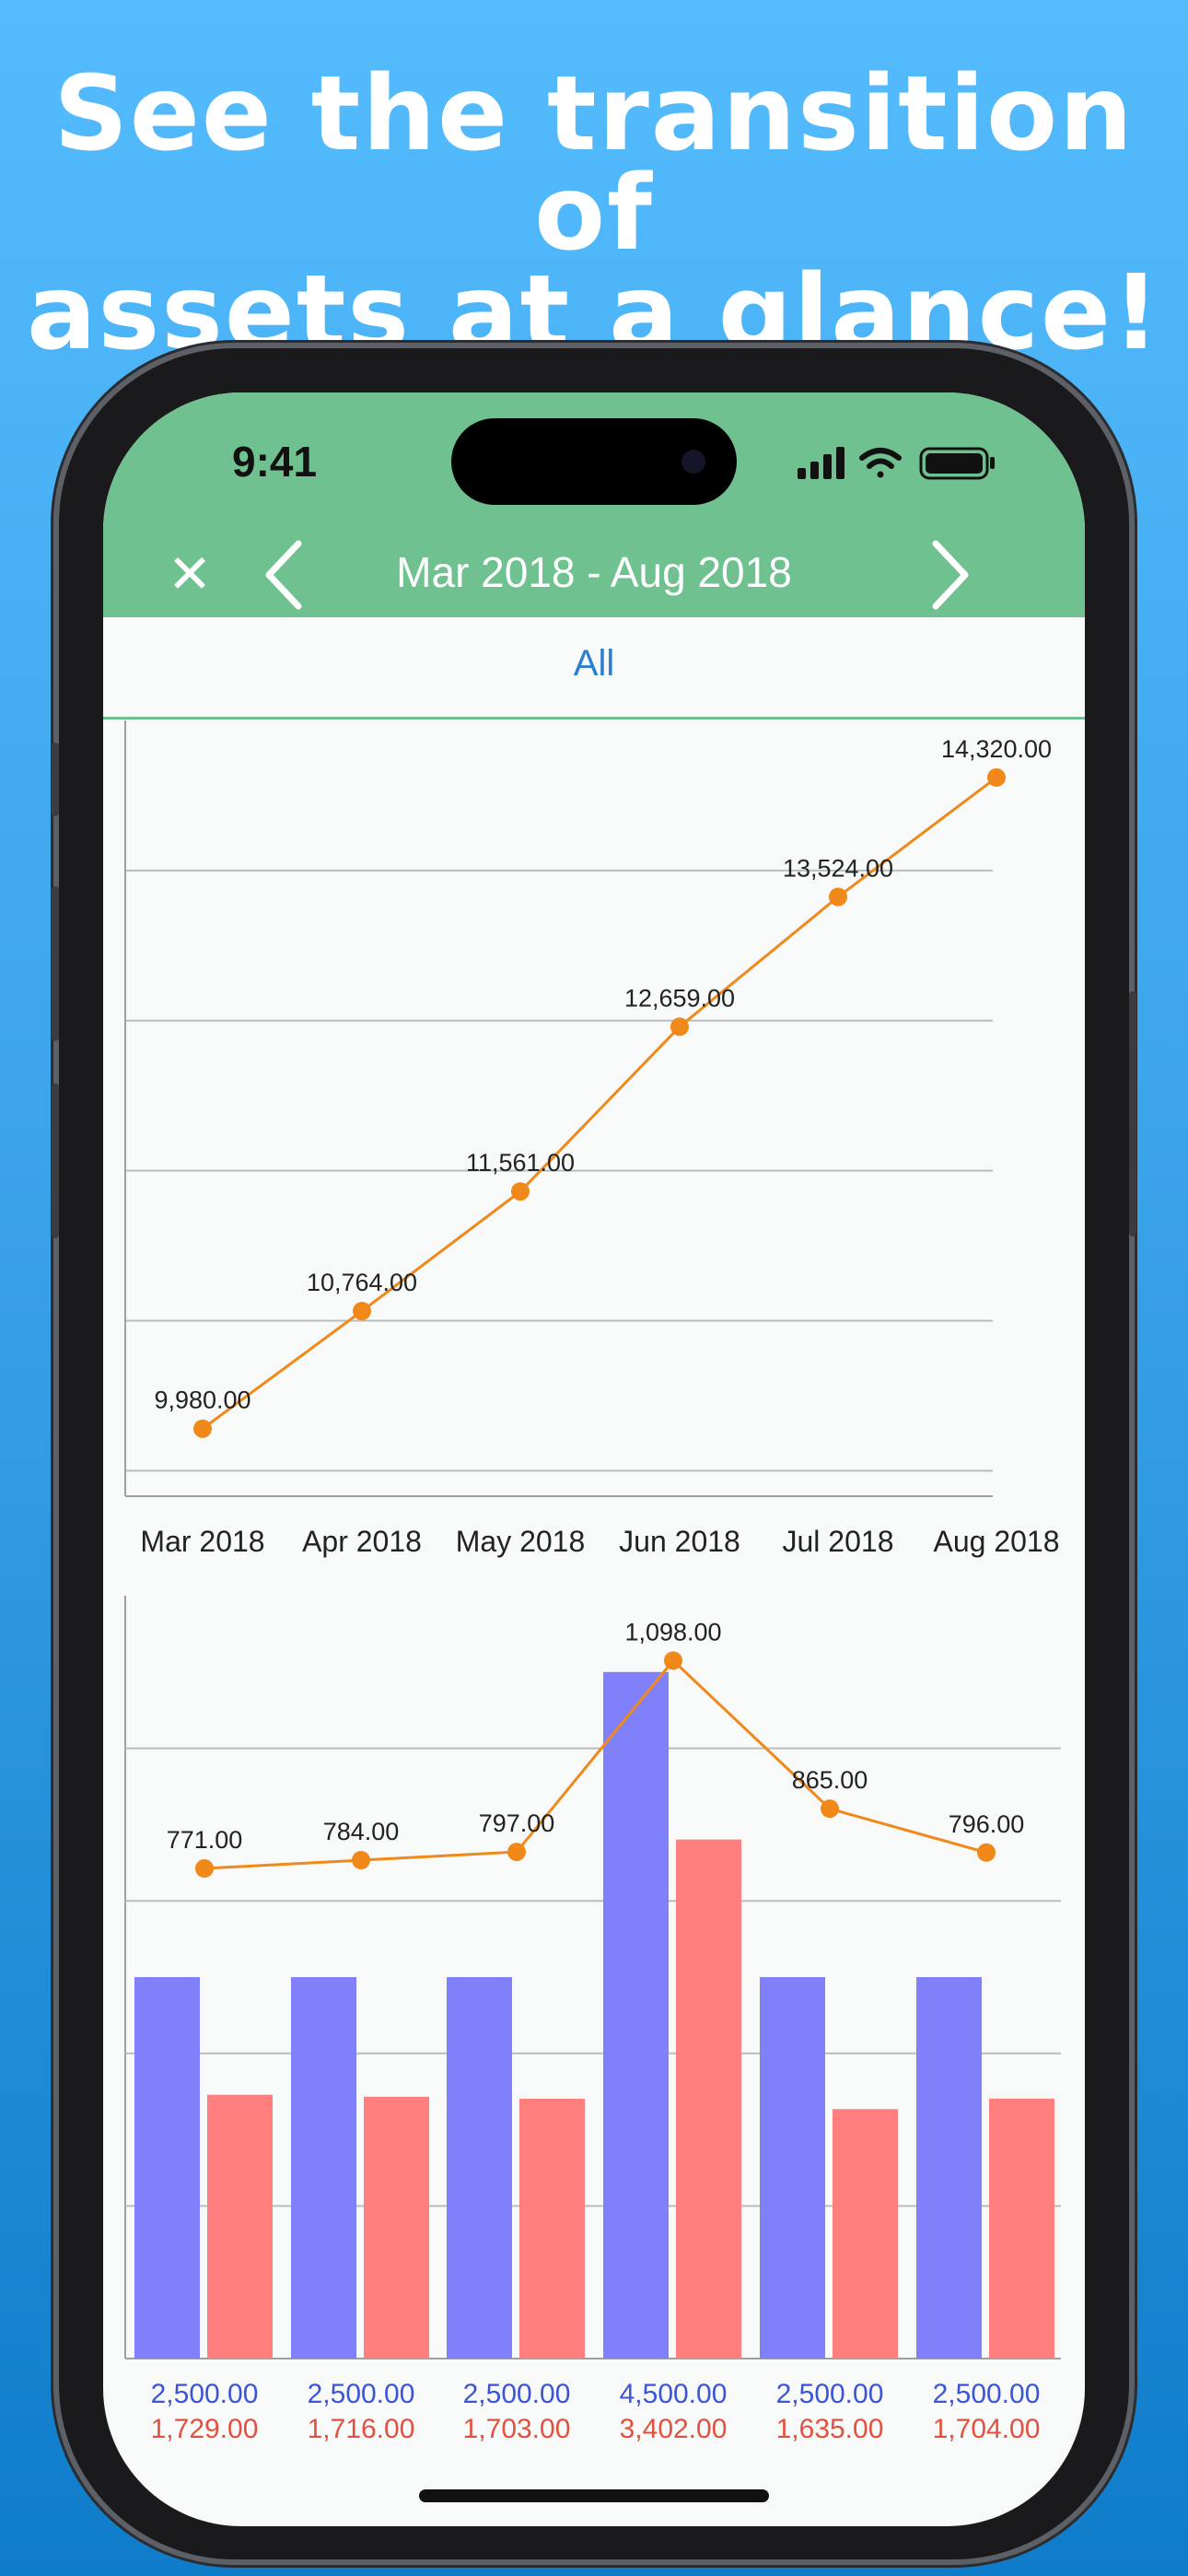 This screenshot has height=2576, width=1188. I want to click on nav-bar: 9:41 ✕ Mar 2018 - Aug 2018, so click(594, 504).